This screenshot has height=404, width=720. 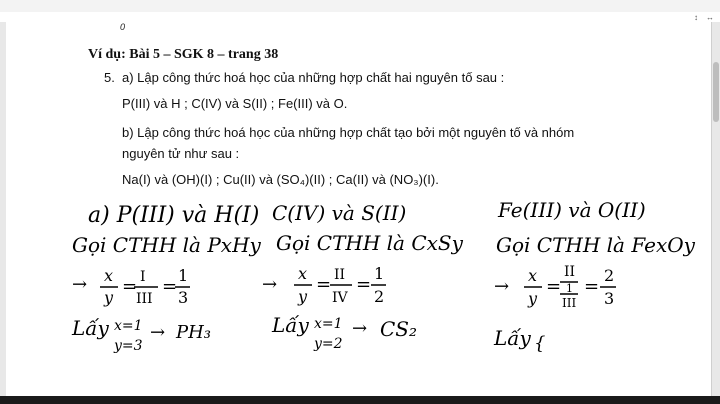 What do you see at coordinates (398, 329) in the screenshot?
I see `svg-text: CS₂` at bounding box center [398, 329].